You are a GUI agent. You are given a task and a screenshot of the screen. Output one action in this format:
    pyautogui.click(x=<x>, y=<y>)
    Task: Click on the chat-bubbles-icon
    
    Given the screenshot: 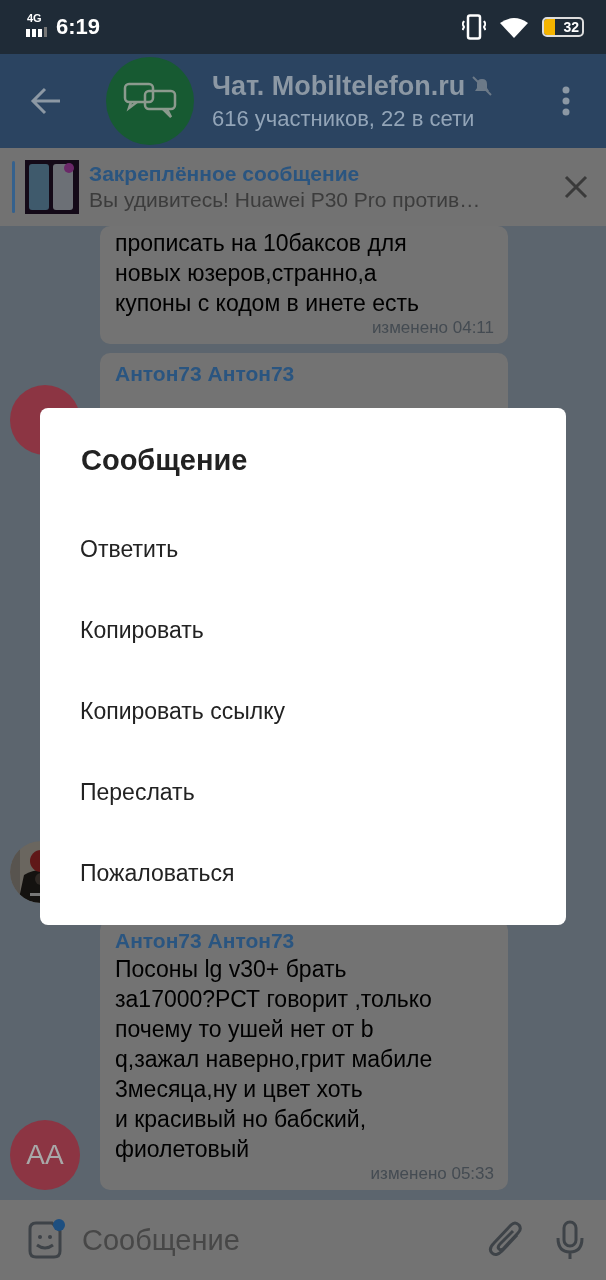 What is the action you would take?
    pyautogui.click(x=150, y=101)
    